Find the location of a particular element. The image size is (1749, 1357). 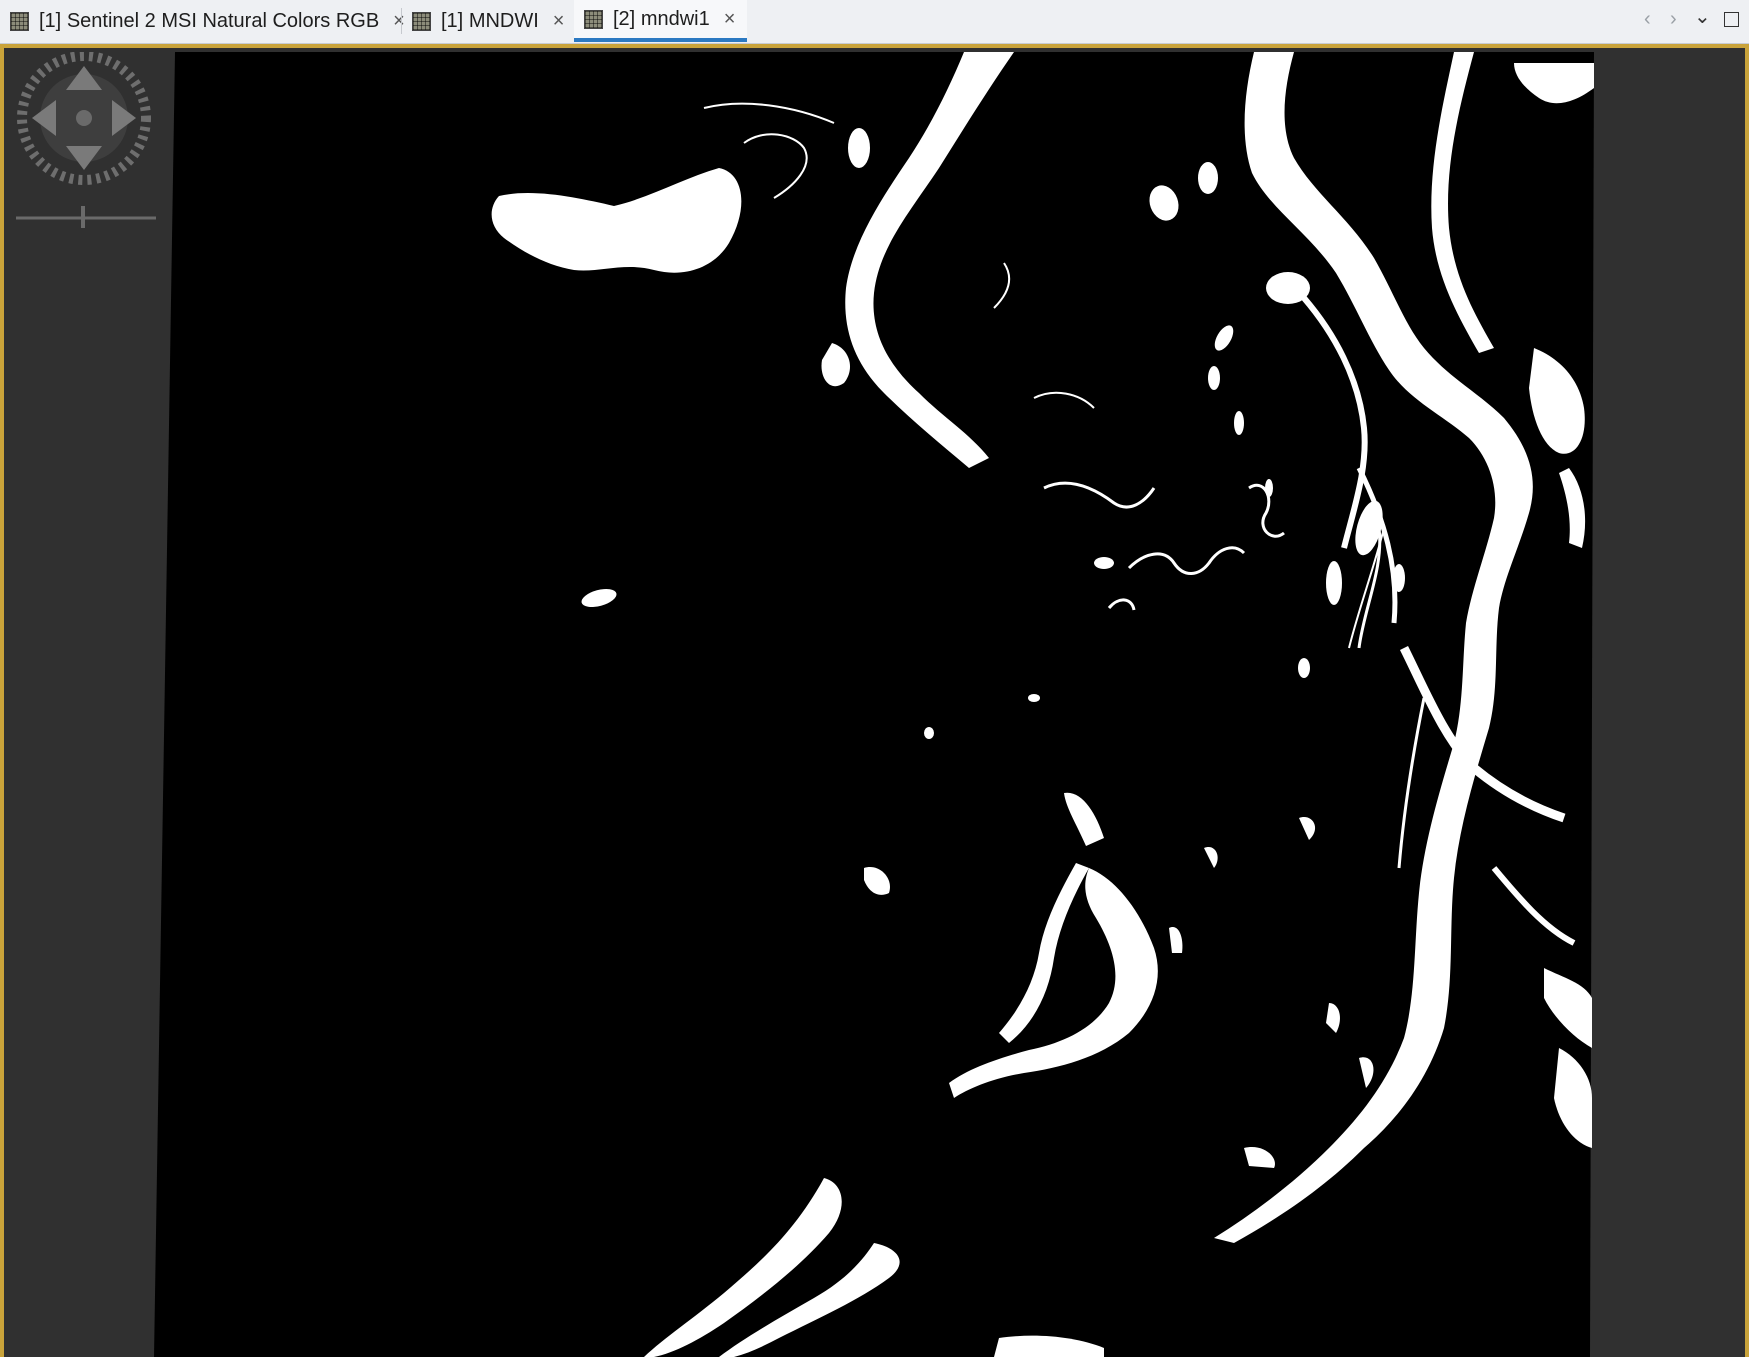

tab-label: MNDWI is located at coordinates (503, 20).